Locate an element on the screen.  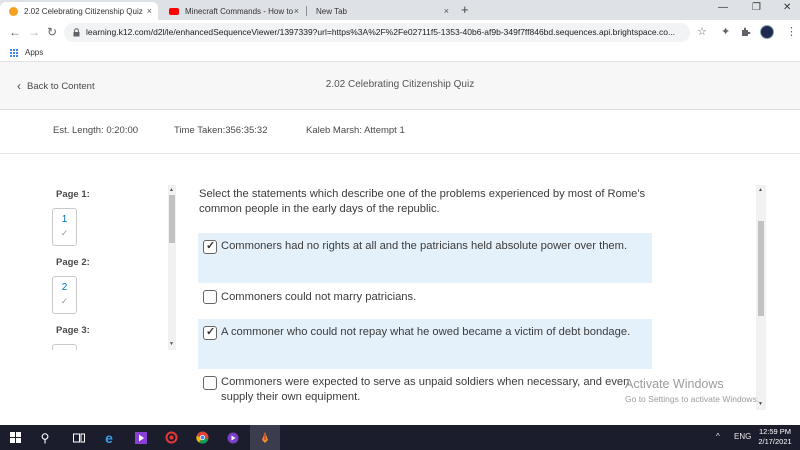
apps-bookmark: Apps is located at coordinates (34, 52).